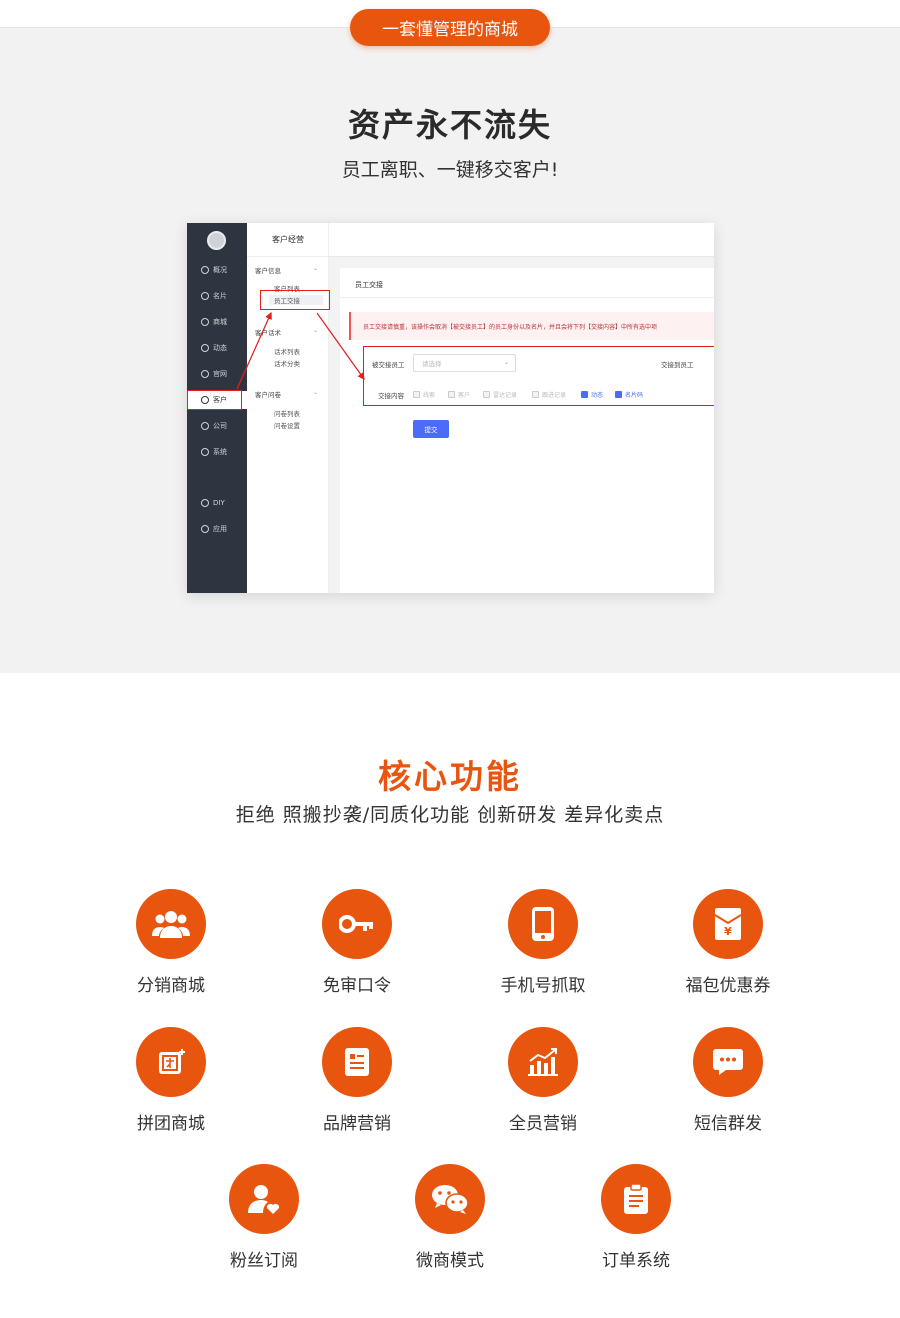 The width and height of the screenshot is (900, 1318). I want to click on hero-subtitle: 员工离职、一键移交客户!, so click(450, 170).